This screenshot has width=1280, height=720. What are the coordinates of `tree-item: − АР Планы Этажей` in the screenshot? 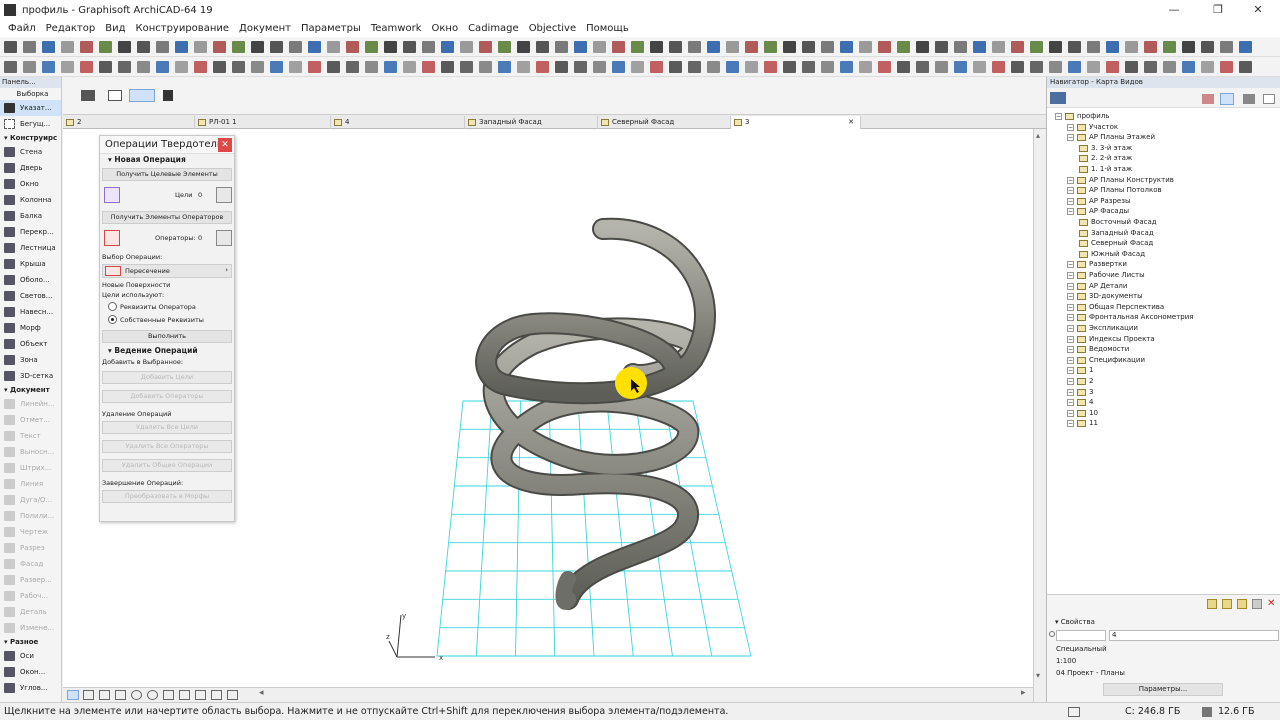 It's located at (1111, 137).